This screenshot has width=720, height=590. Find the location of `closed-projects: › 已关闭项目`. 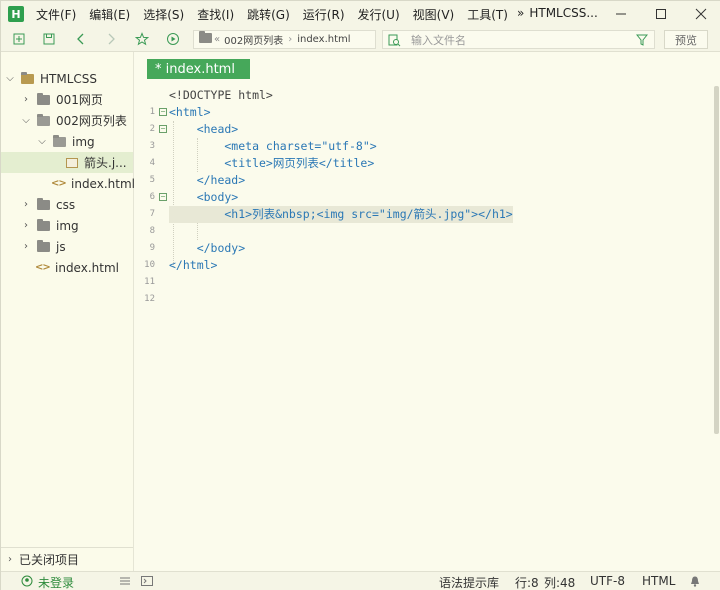

closed-projects: › 已关闭项目 is located at coordinates (67, 559).